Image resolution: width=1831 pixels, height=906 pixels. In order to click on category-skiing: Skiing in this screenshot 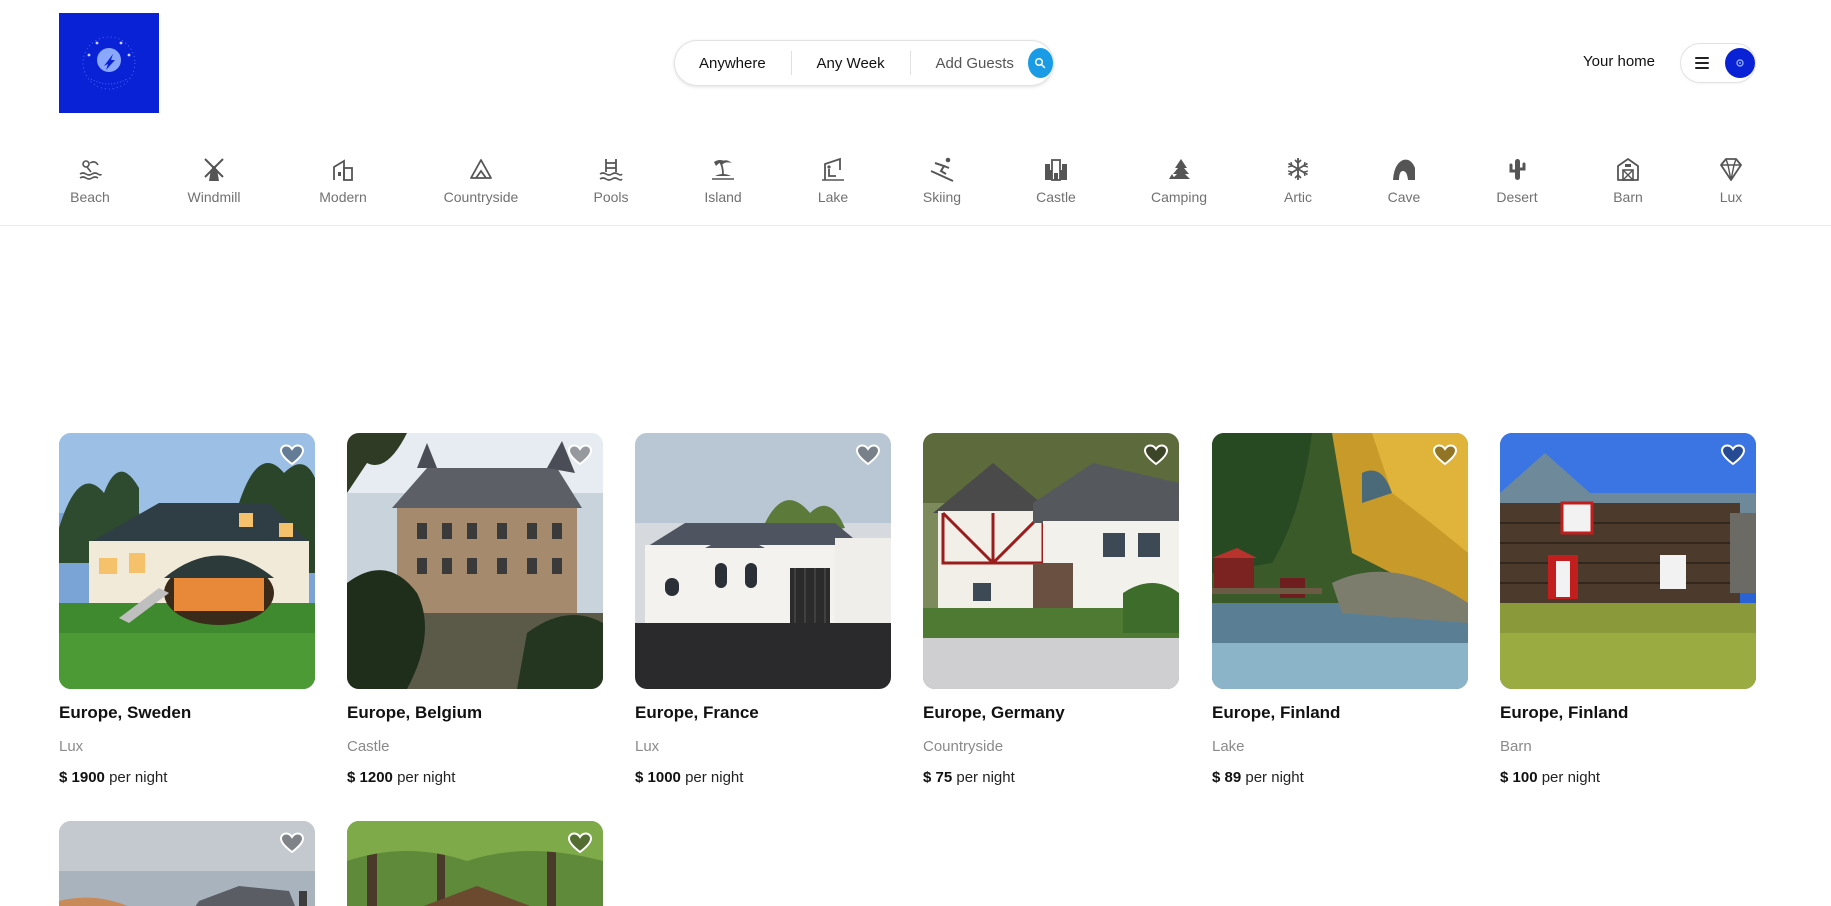, I will do `click(942, 180)`.